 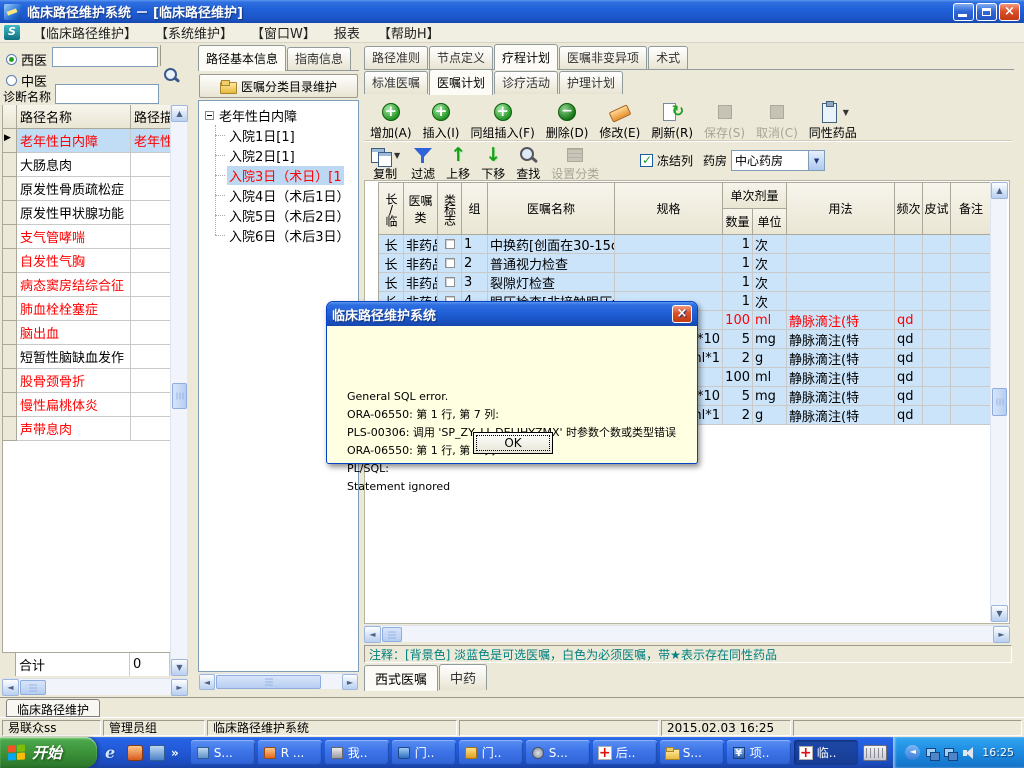 I want to click on path-name-cell: 自发性气胸, so click(x=74, y=261).